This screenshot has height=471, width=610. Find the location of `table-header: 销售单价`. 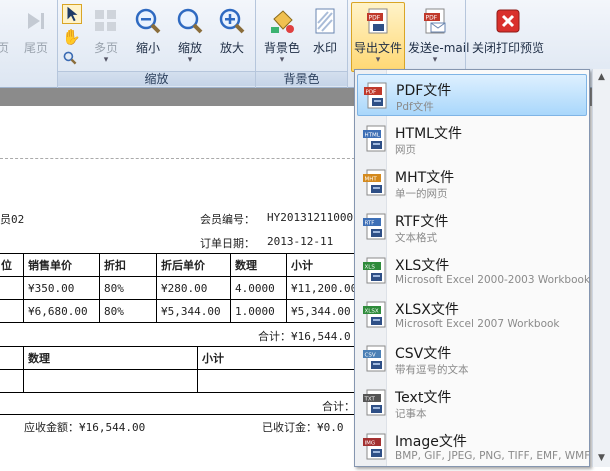

table-header: 销售单价 is located at coordinates (61, 265).